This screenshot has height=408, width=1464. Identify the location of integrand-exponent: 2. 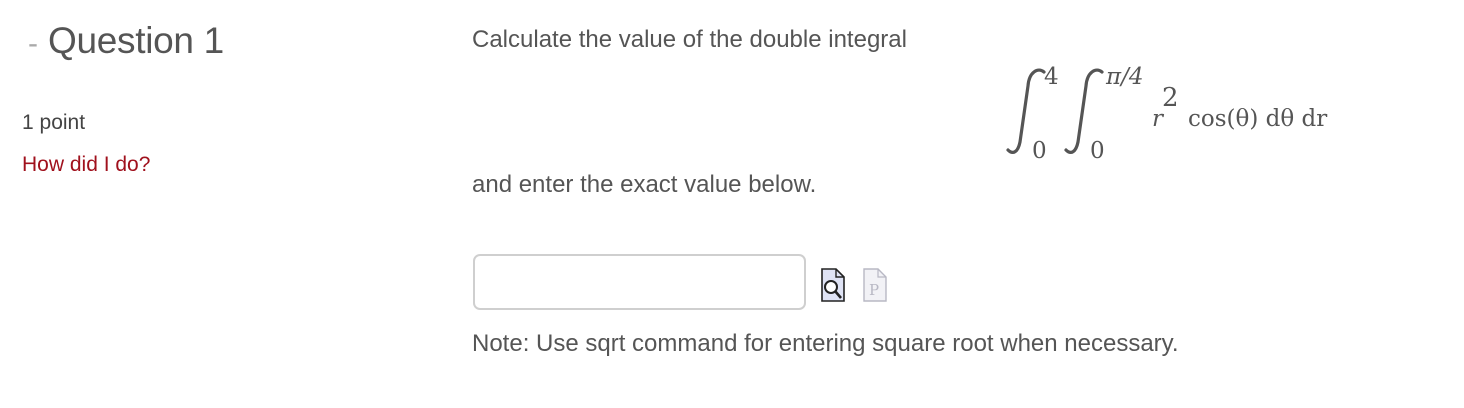
(1170, 98).